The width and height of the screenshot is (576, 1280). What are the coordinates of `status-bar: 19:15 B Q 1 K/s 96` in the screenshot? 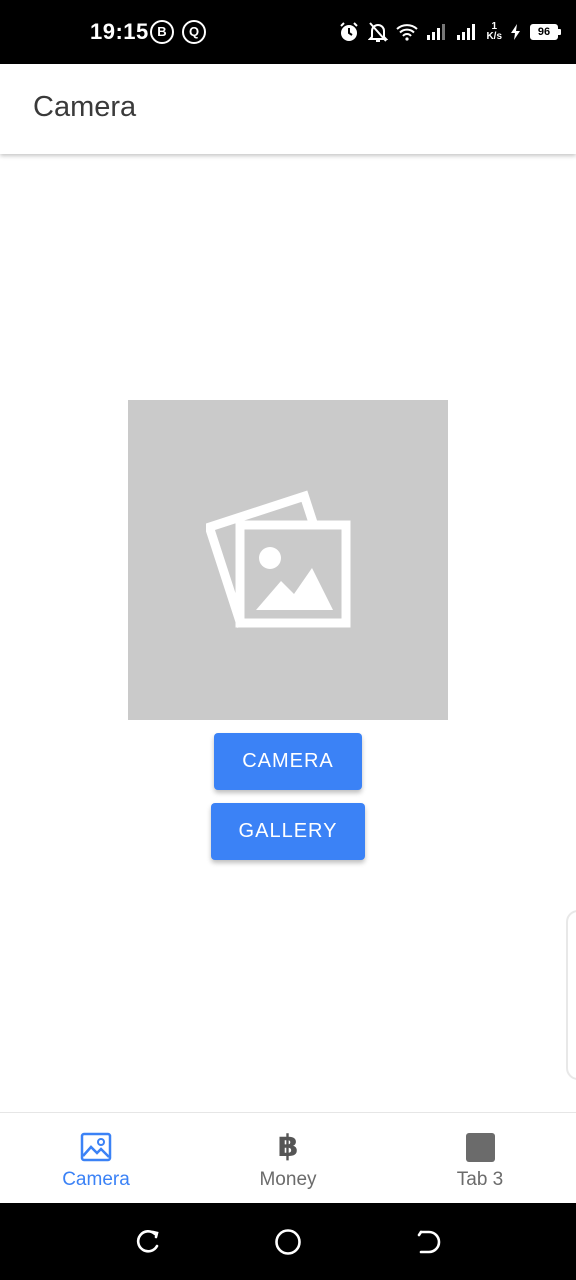 It's located at (288, 32).